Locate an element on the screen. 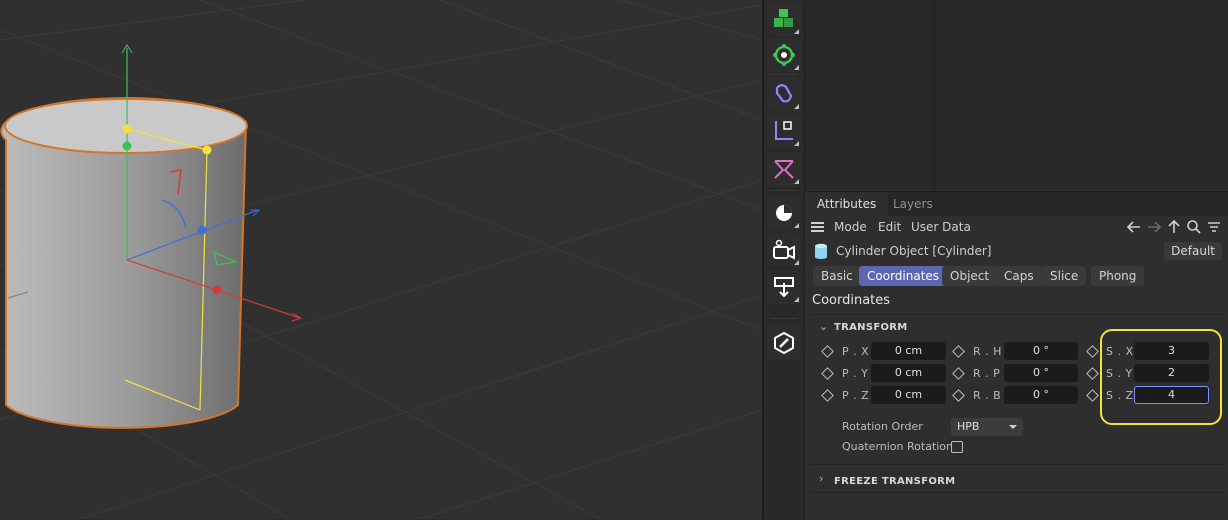 The image size is (1228, 520). search-icon is located at coordinates (1194, 227).